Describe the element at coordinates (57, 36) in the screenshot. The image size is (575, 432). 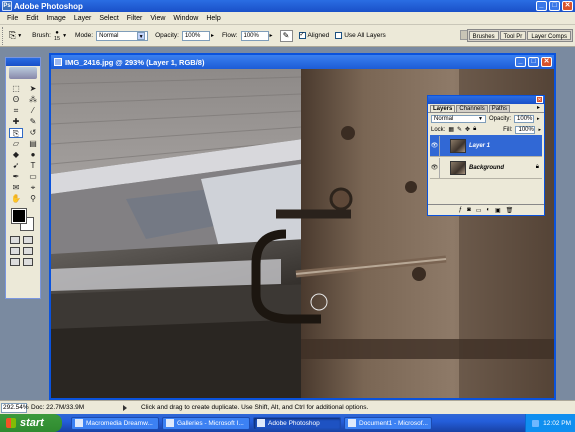
I see `brush-picker: ● 15` at that location.